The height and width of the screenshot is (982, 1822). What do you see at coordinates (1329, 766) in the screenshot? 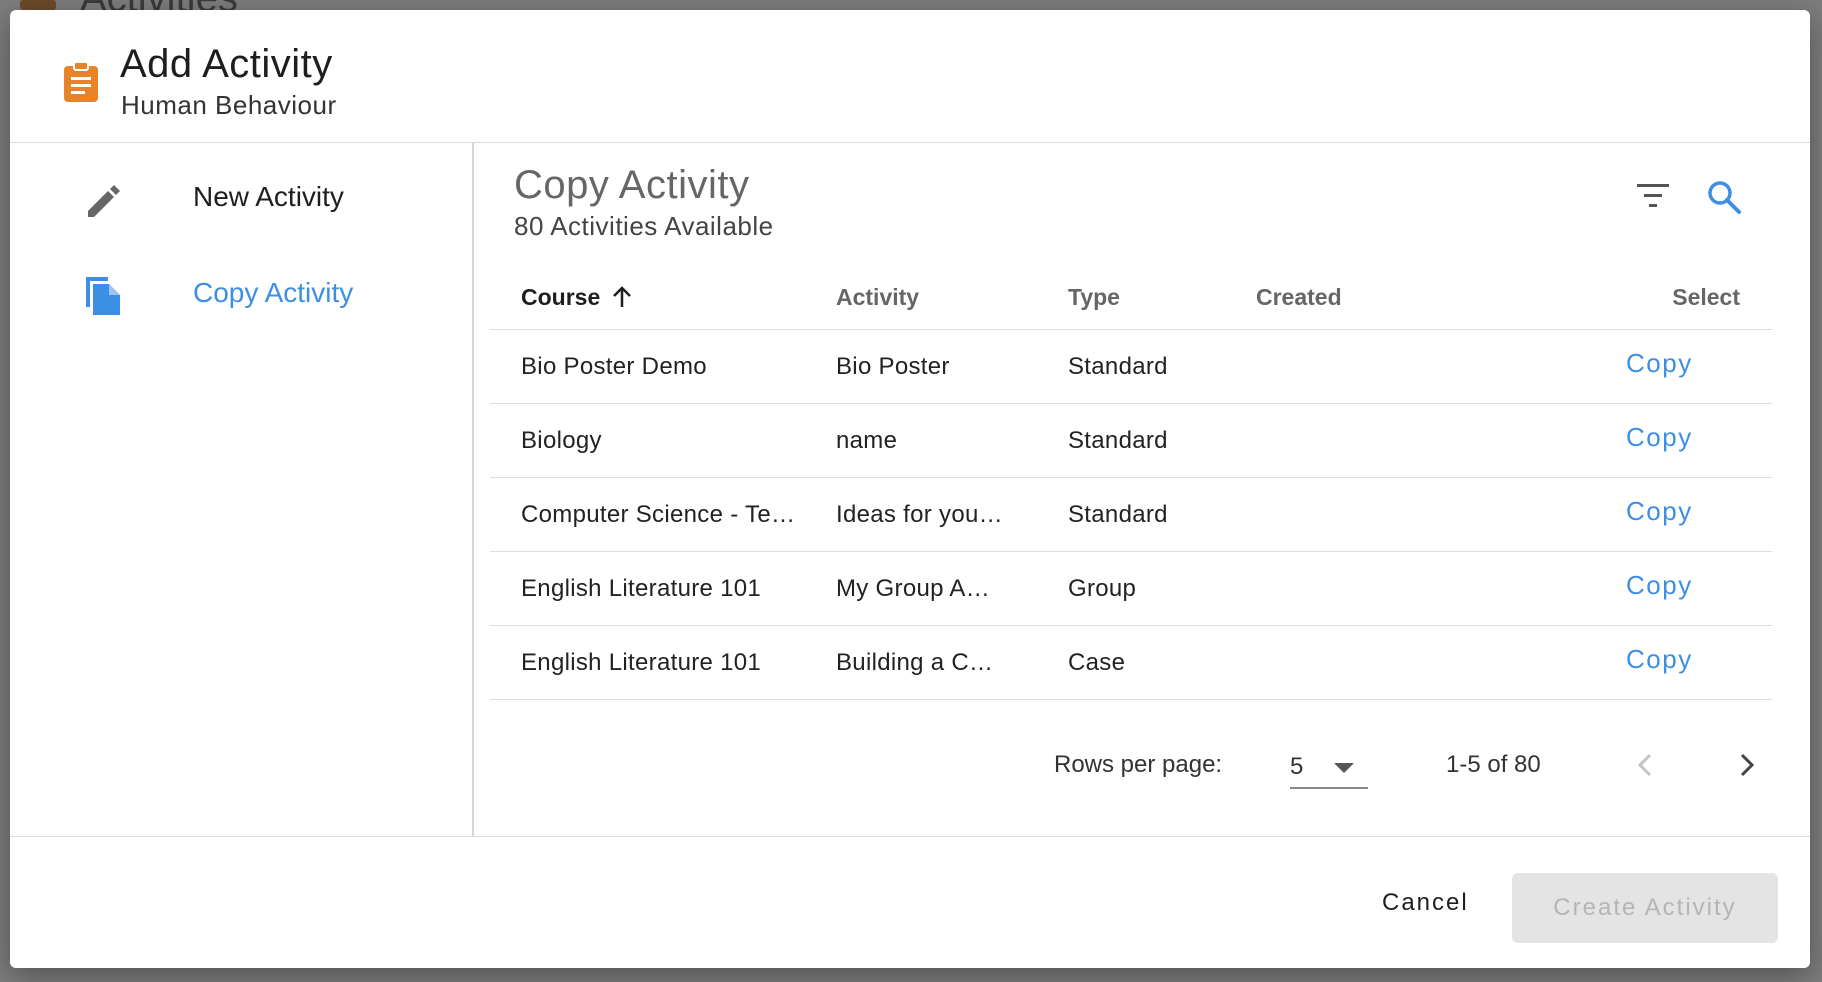
I see `rows-per-page-select: 5` at bounding box center [1329, 766].